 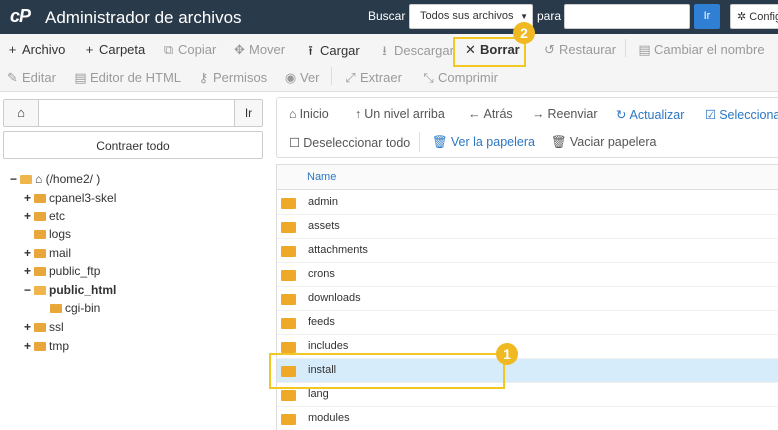 I want to click on view-button: ◉ Ver, so click(x=302, y=78).